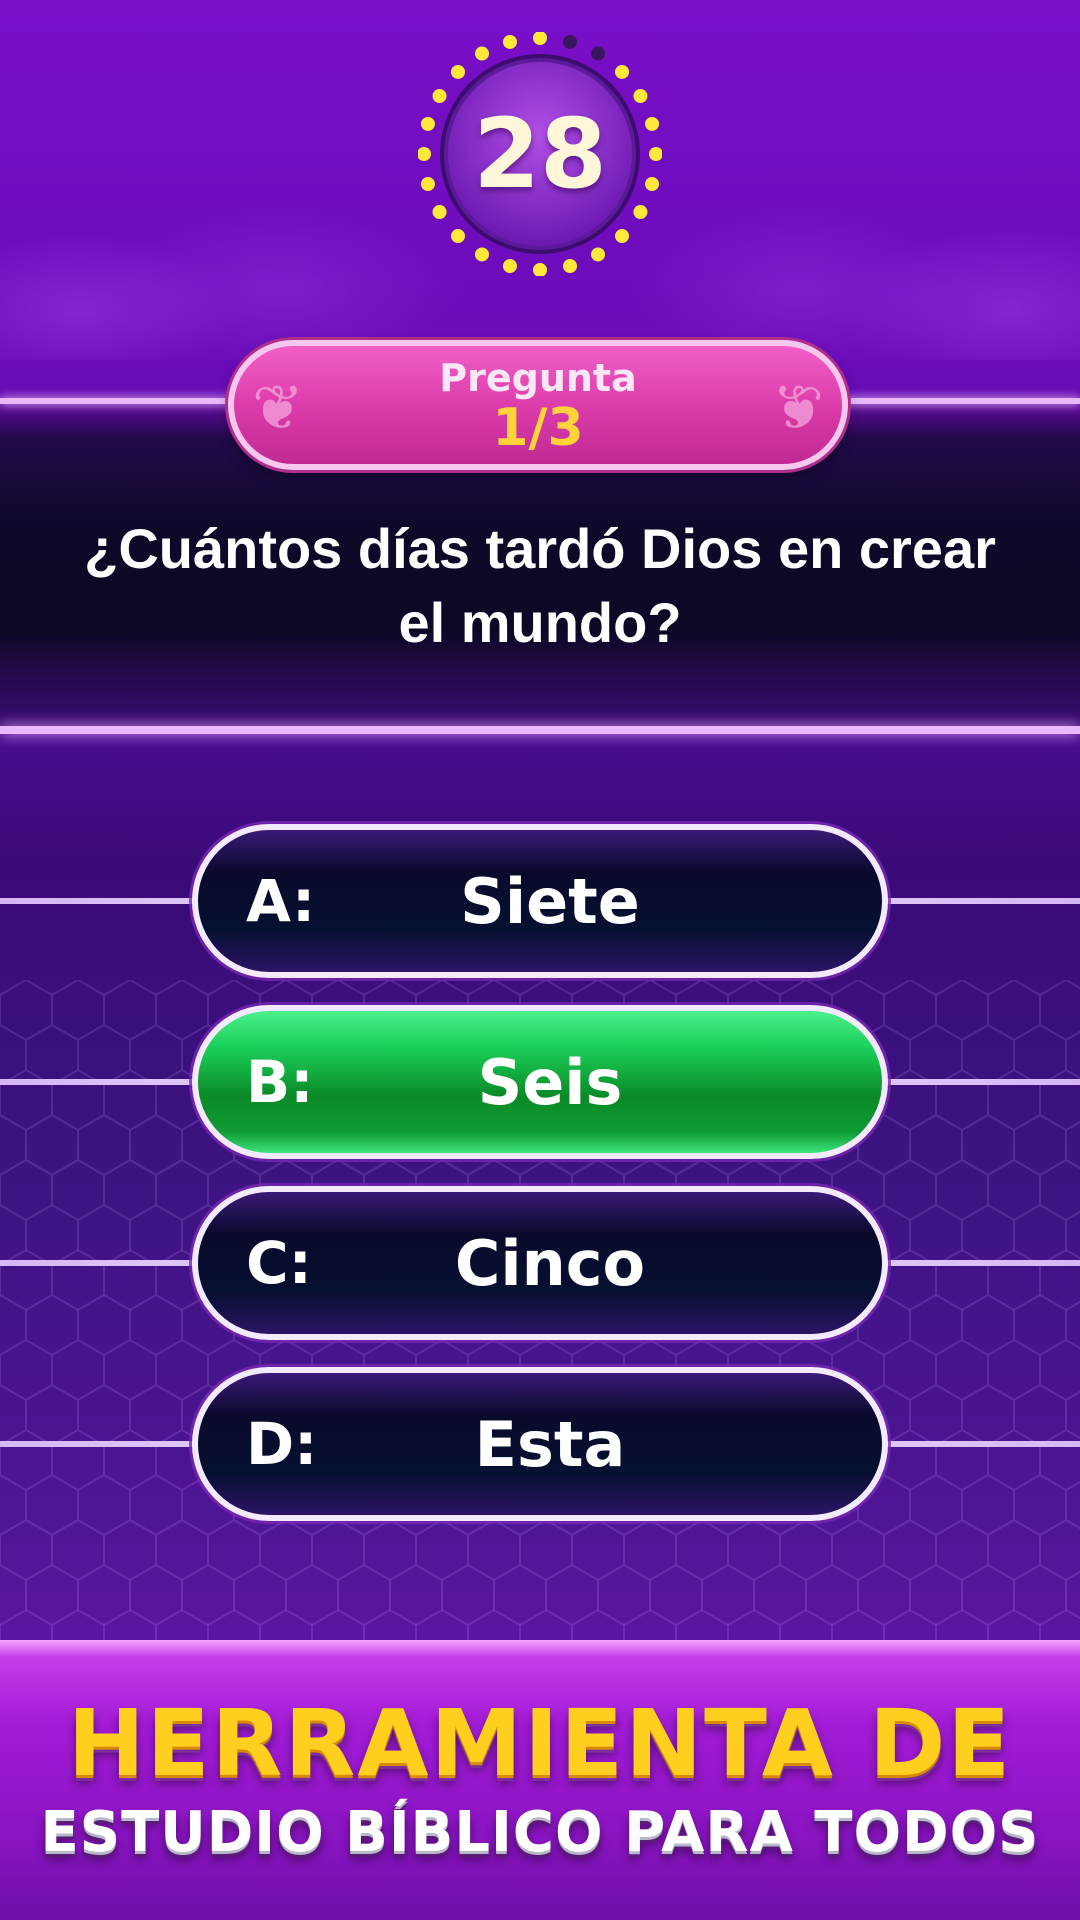 This screenshot has width=1080, height=1920. What do you see at coordinates (540, 1743) in the screenshot?
I see `promo-banner-title: HERRAMIENTA DE` at bounding box center [540, 1743].